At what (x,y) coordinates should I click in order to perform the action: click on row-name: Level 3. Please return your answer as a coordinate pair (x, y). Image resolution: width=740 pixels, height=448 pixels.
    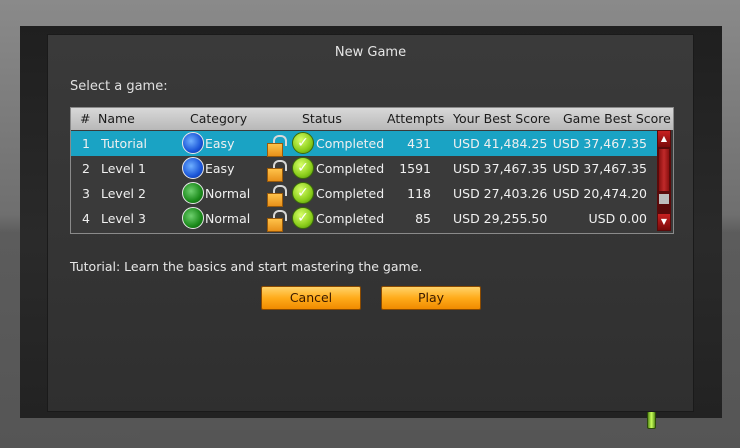
    Looking at the image, I should click on (123, 218).